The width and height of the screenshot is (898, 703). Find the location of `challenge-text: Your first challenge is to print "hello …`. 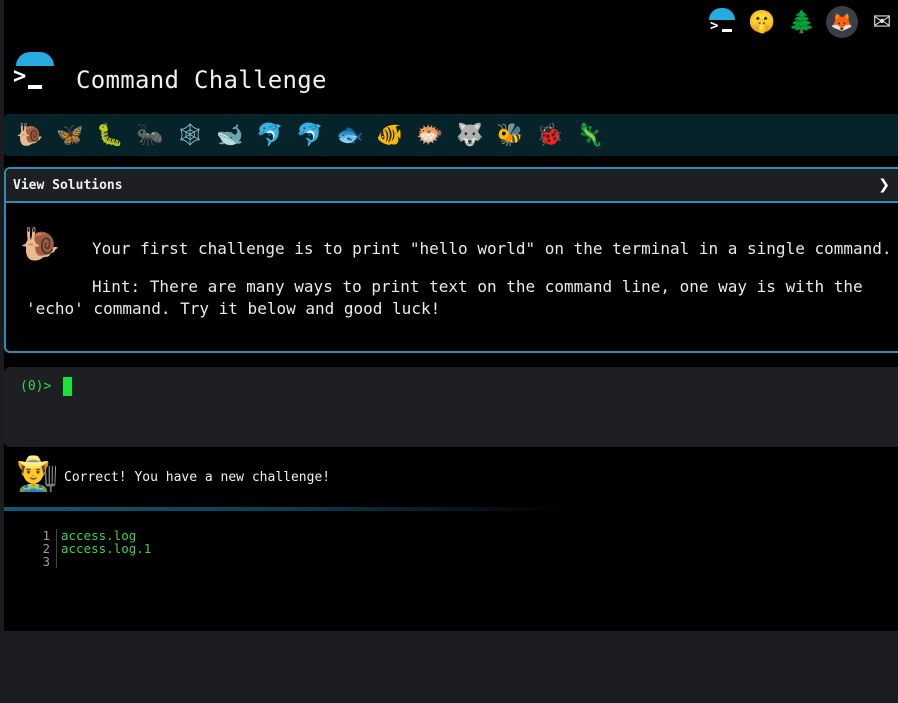

challenge-text: Your first challenge is to print "hello … is located at coordinates (492, 248).